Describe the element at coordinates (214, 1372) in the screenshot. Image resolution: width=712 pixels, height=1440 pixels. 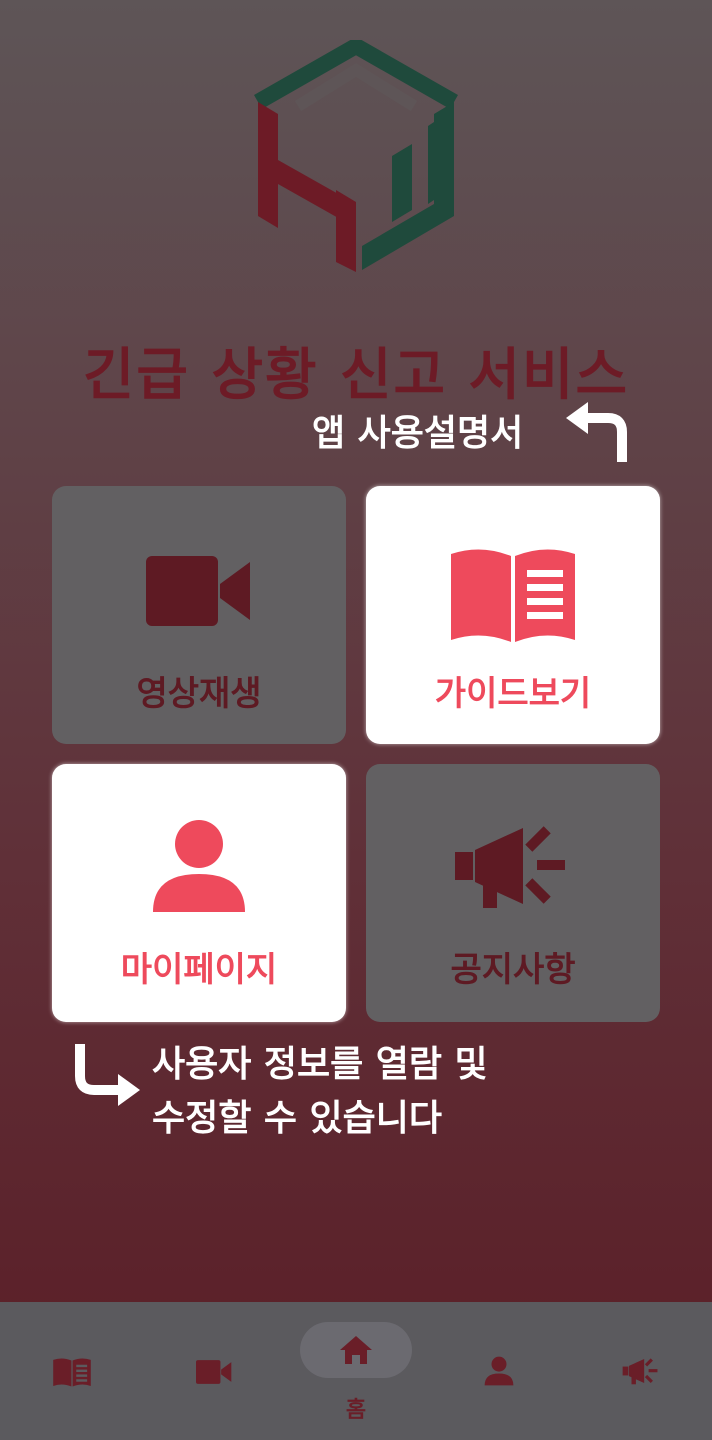
I see `nav-video-camera-icon` at that location.